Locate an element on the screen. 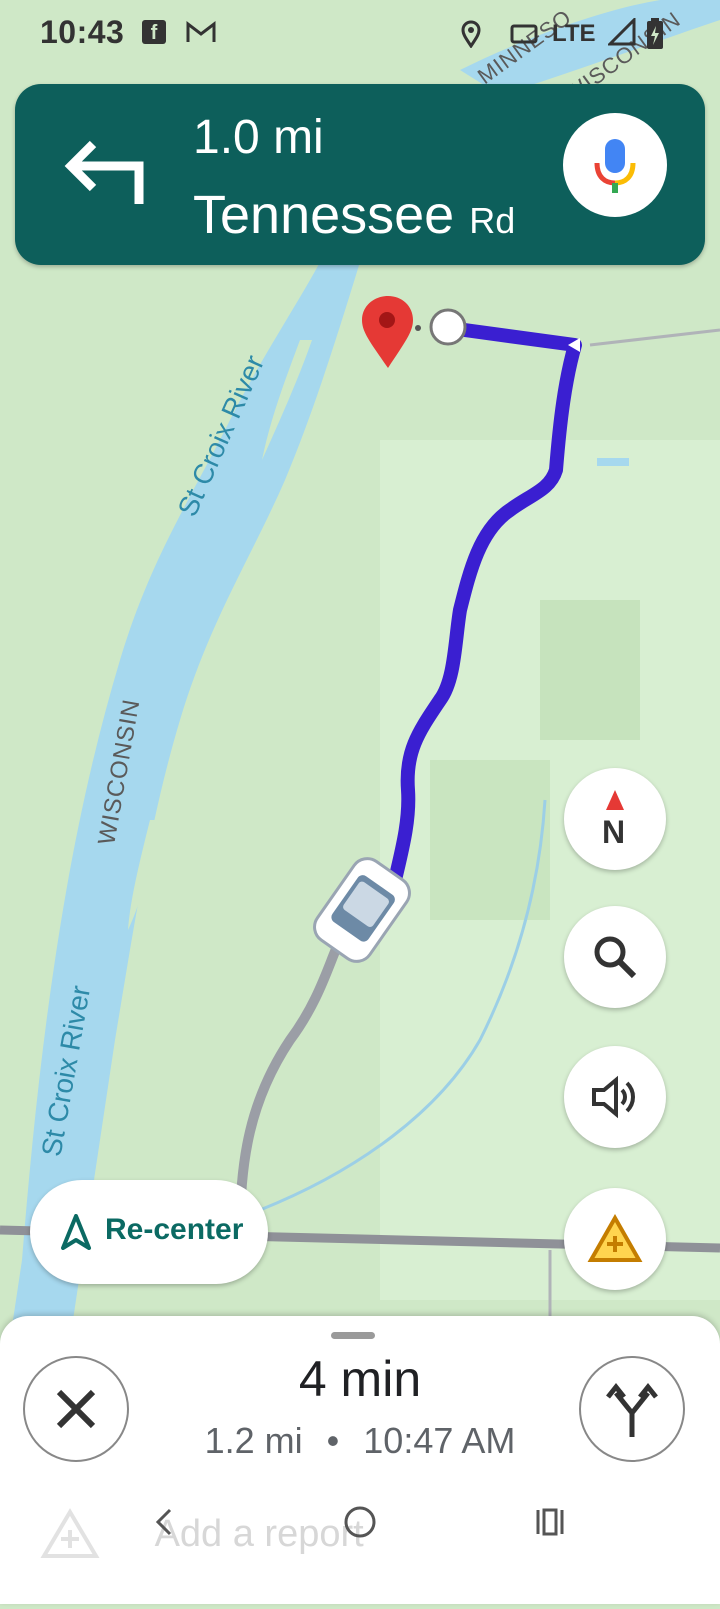 The width and height of the screenshot is (720, 1609). voice-search-button is located at coordinates (615, 165).